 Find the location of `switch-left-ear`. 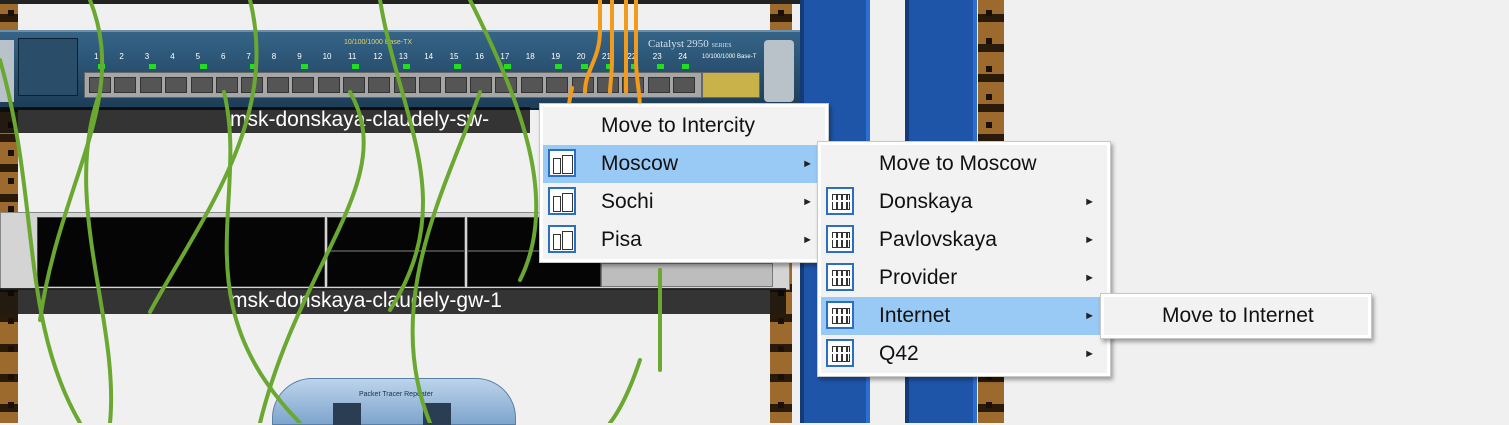

switch-left-ear is located at coordinates (7, 71).